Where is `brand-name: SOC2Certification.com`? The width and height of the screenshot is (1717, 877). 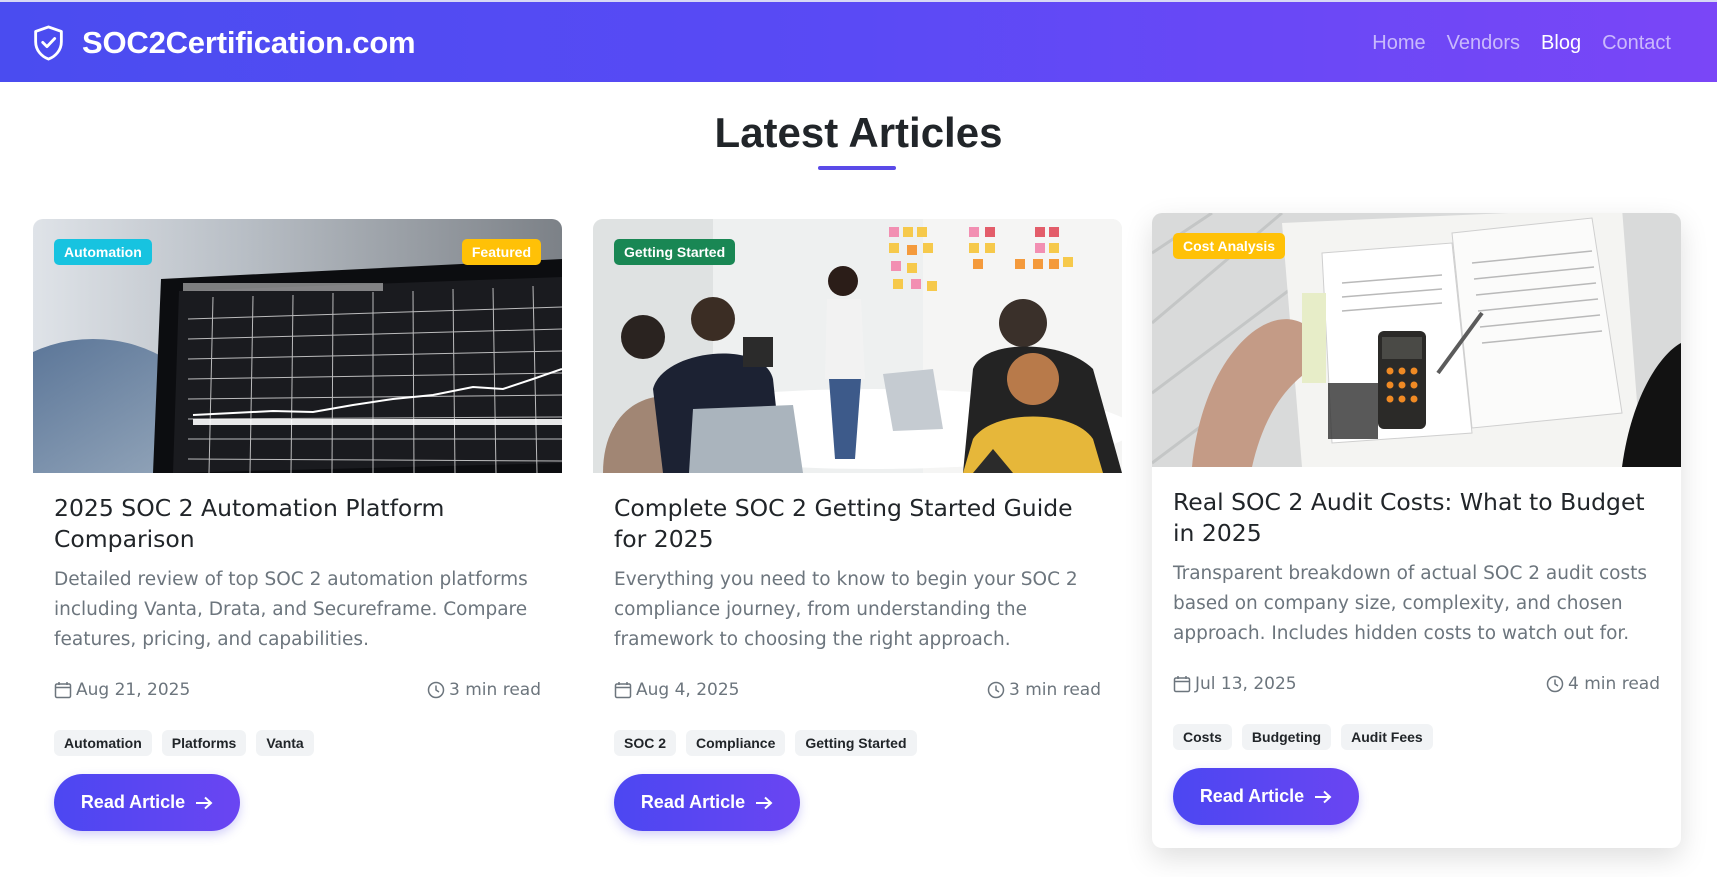 brand-name: SOC2Certification.com is located at coordinates (249, 42).